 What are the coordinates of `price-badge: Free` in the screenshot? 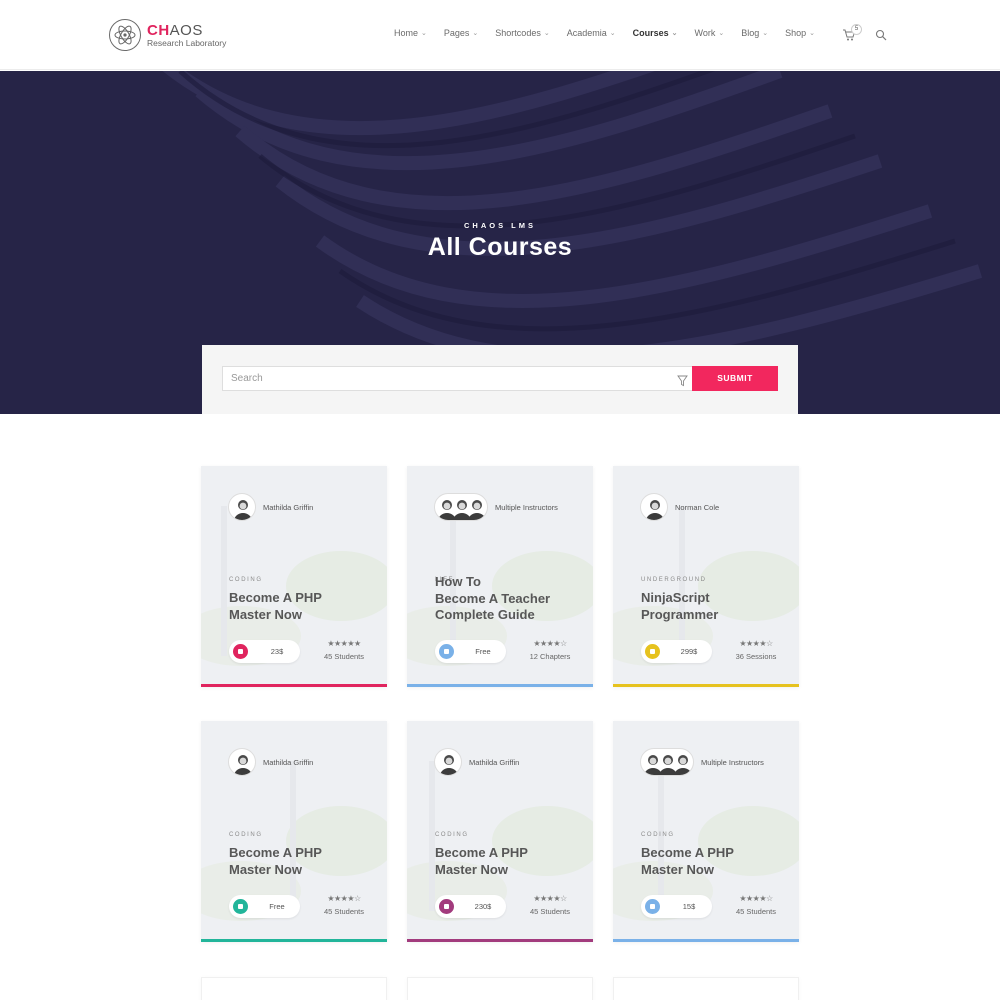 It's located at (264, 906).